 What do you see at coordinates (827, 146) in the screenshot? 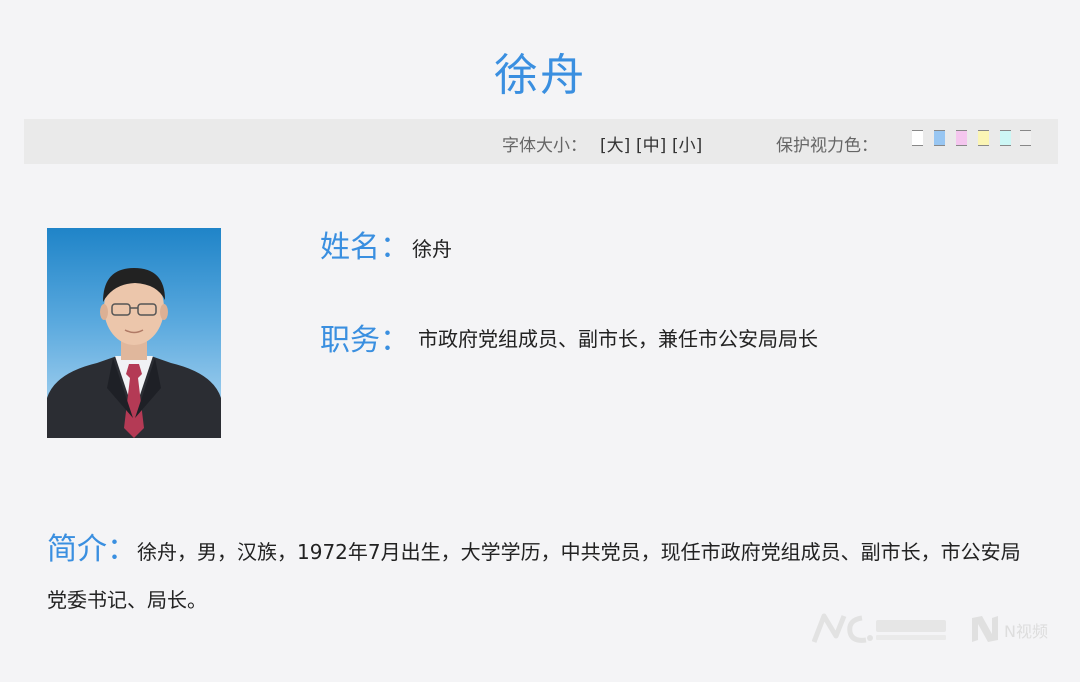
I see `eye-protect-color-label: 保护视力色：` at bounding box center [827, 146].